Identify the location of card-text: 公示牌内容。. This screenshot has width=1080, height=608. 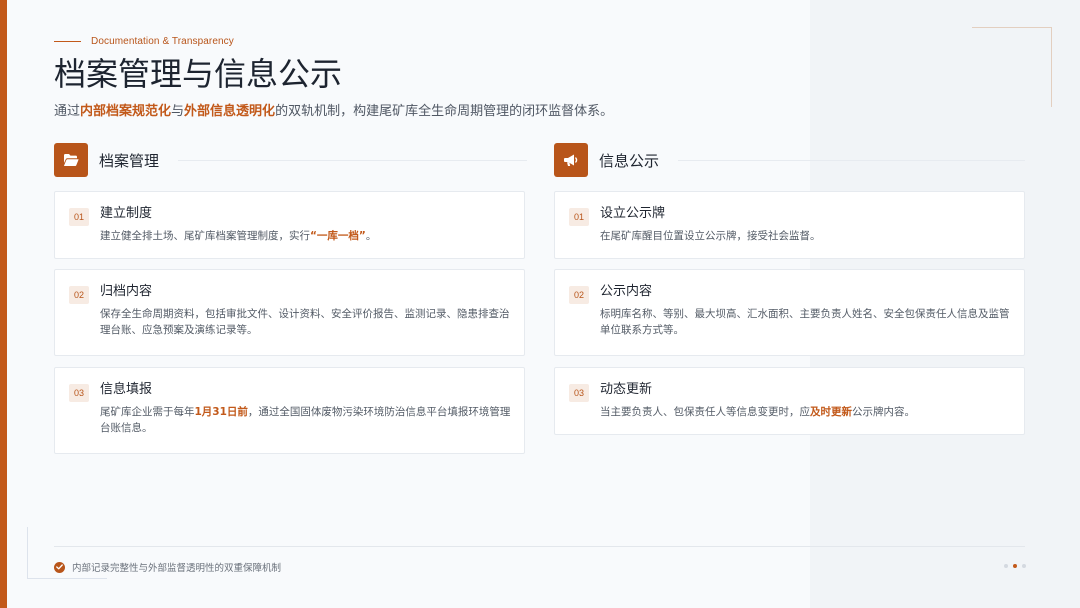
(883, 412).